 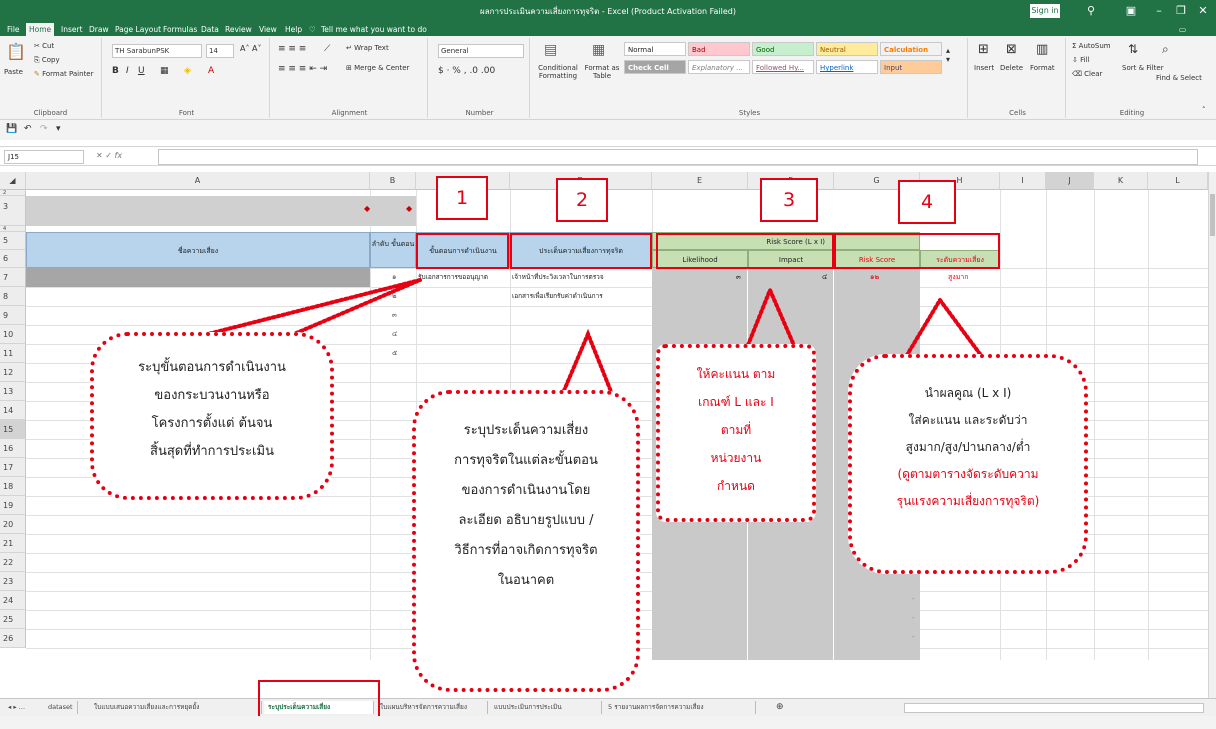 I want to click on tab-page-layout: Page Layout, so click(x=138, y=29).